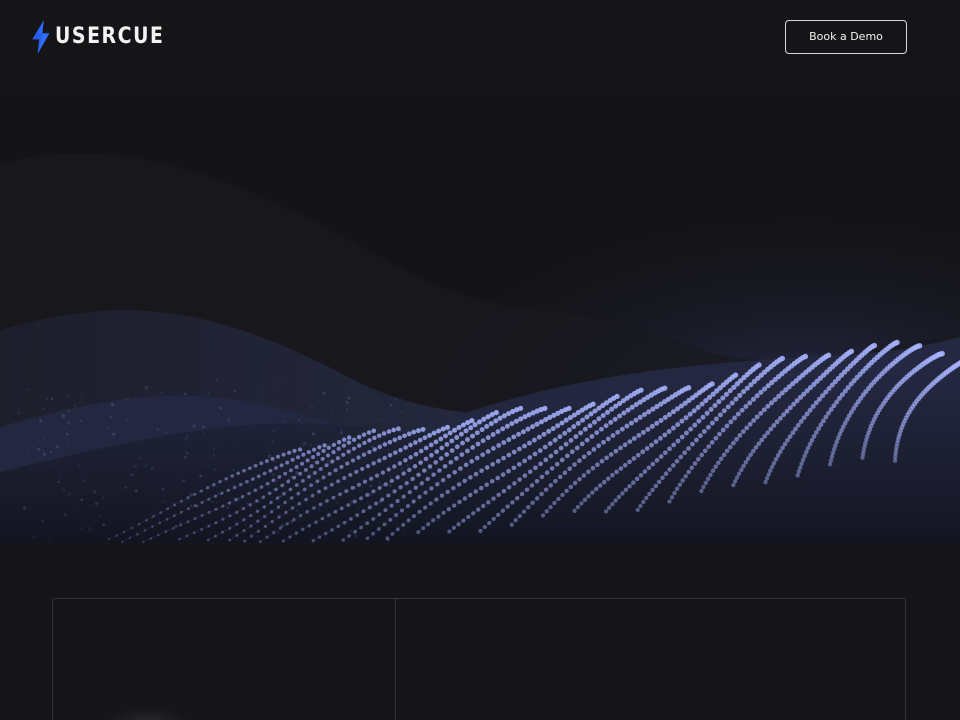  What do you see at coordinates (110, 37) in the screenshot?
I see `logo-wordmark: USERCUE` at bounding box center [110, 37].